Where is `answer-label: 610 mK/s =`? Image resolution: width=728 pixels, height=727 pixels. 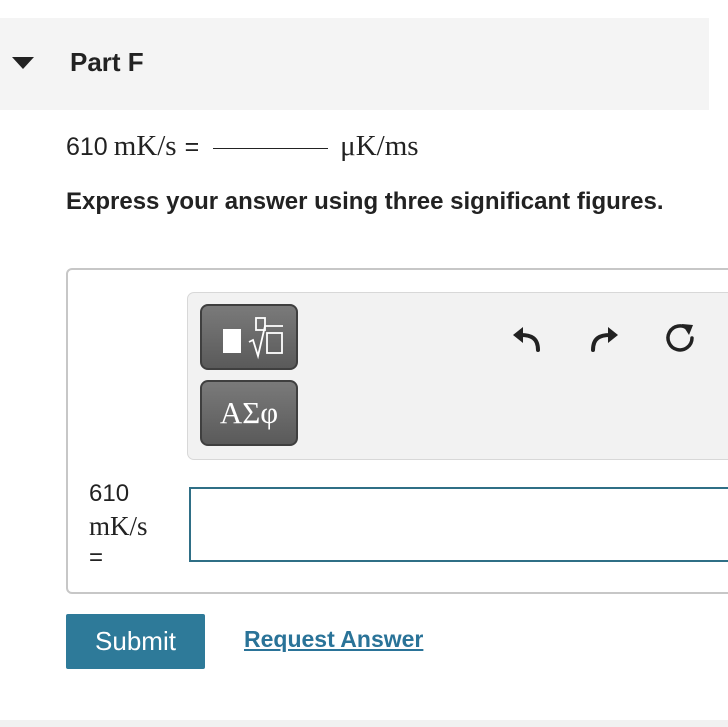 answer-label: 610 mK/s = is located at coordinates (134, 526).